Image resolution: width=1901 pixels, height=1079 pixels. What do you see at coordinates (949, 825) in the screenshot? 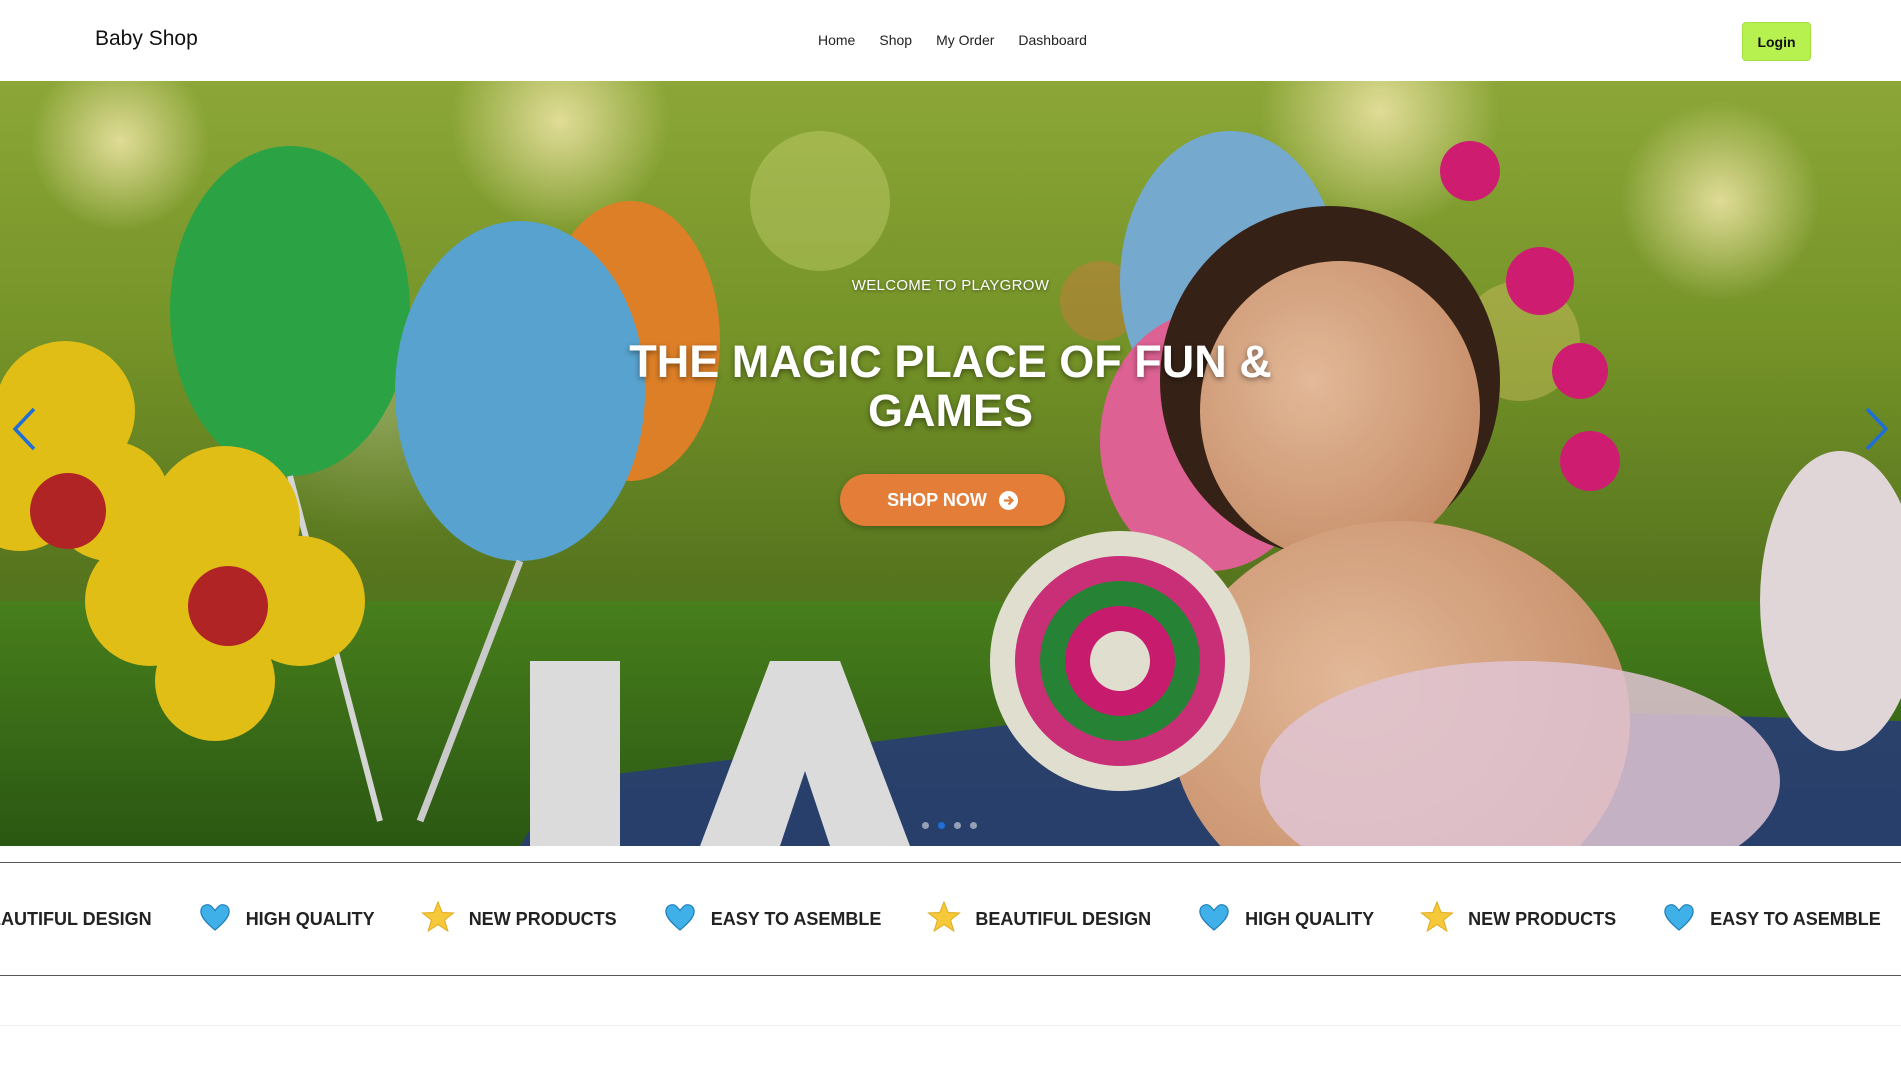
I see `carousel-indicators` at bounding box center [949, 825].